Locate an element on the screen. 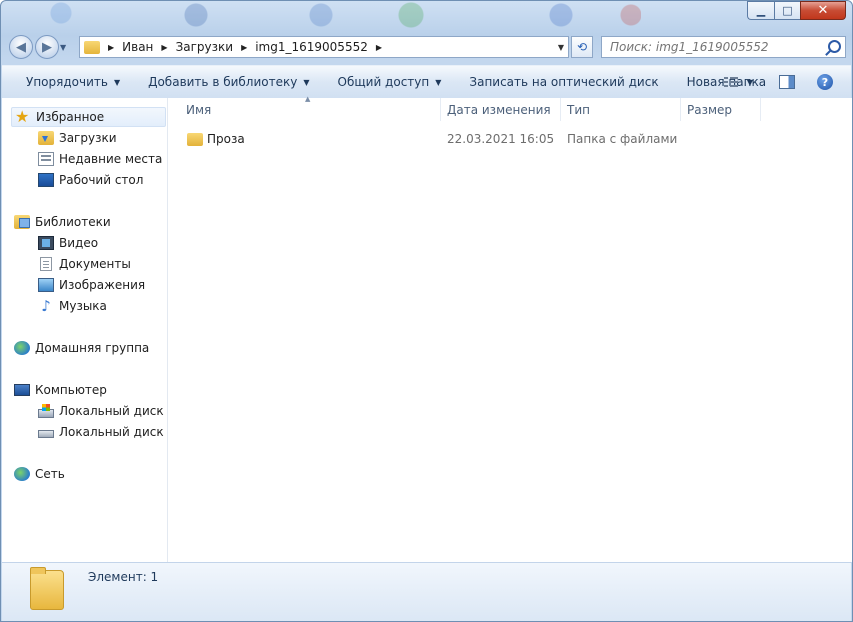  address-dropdown-icon: ▼ is located at coordinates (561, 47).